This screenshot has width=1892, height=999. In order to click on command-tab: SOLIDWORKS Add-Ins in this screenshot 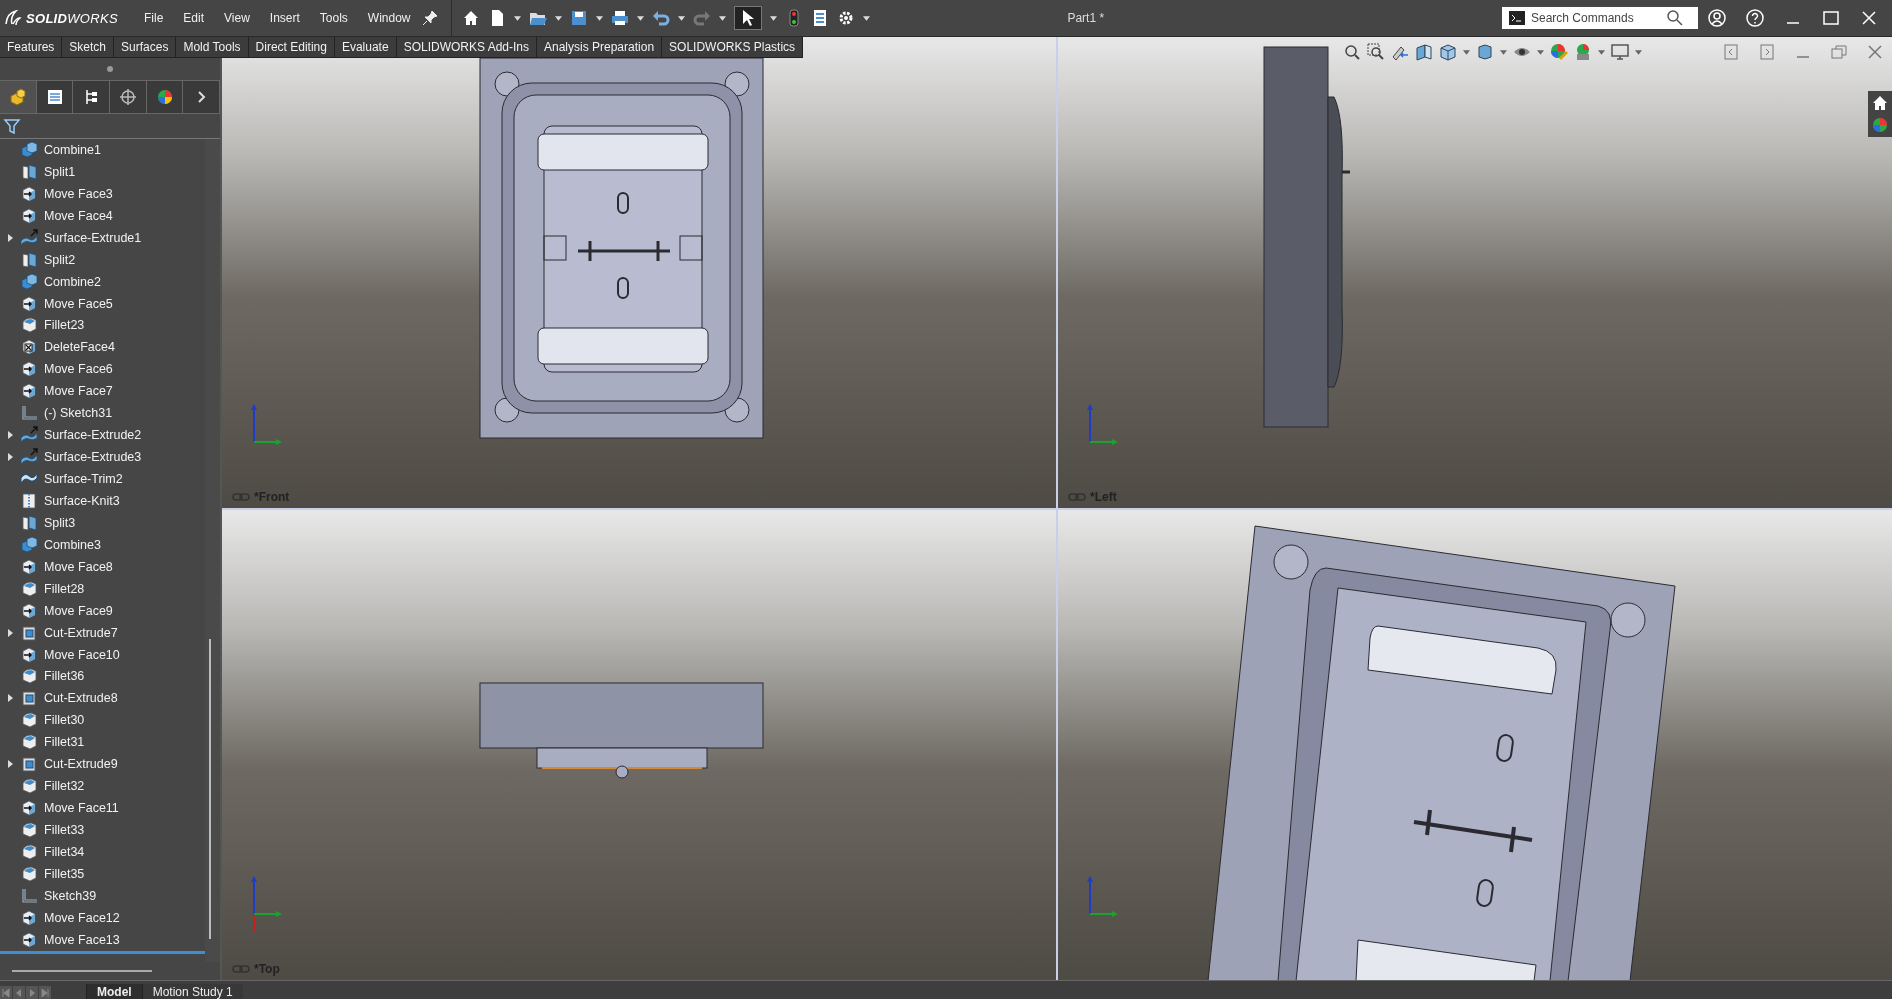, I will do `click(466, 47)`.